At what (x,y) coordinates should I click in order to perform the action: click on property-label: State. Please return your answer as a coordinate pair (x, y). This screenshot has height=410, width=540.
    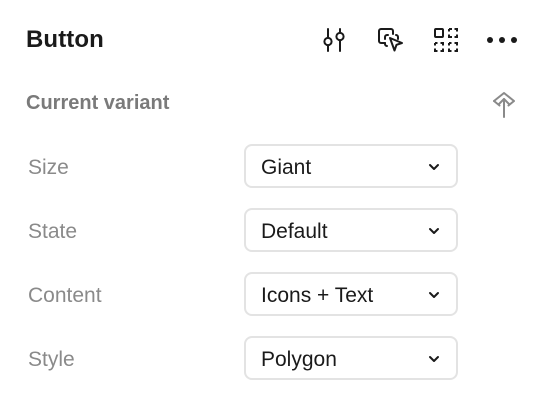
    Looking at the image, I should click on (53, 231).